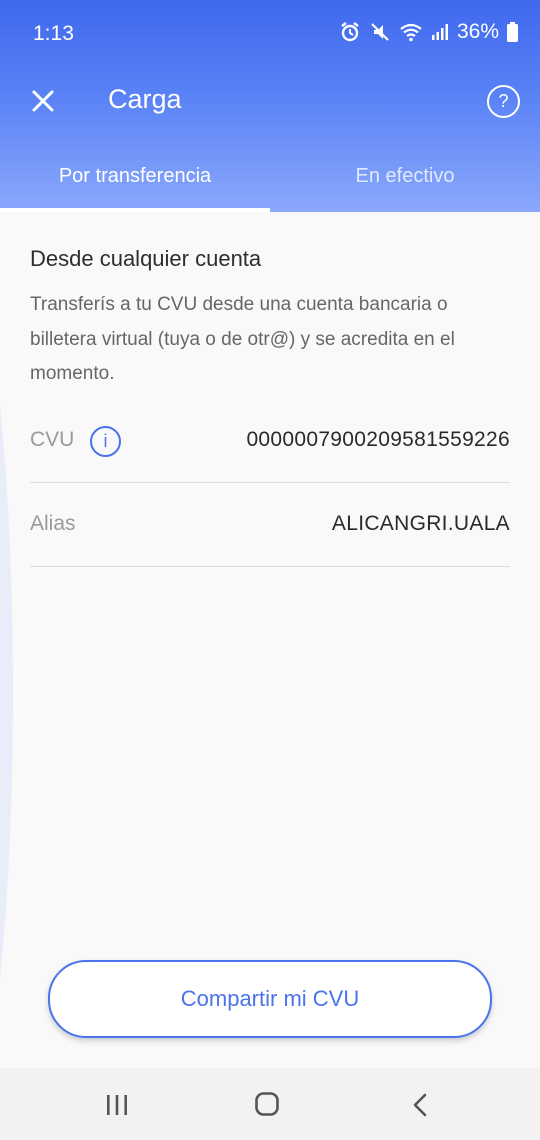 This screenshot has width=540, height=1140. Describe the element at coordinates (117, 1105) in the screenshot. I see `recents-icon` at that location.